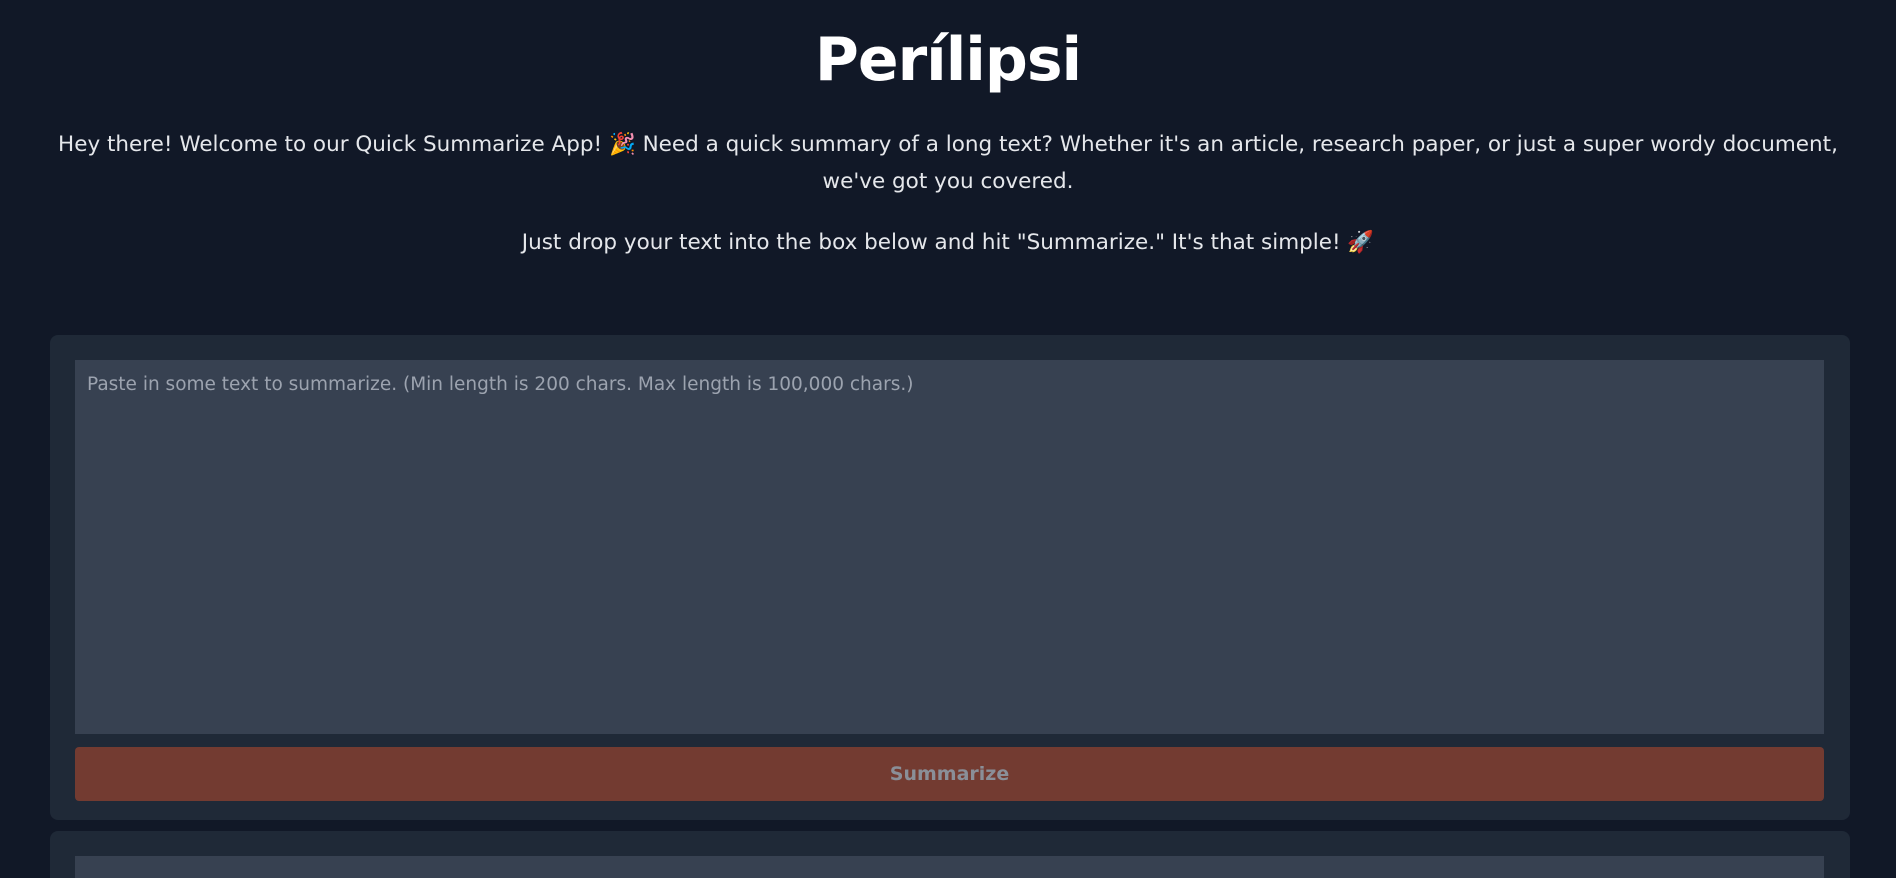 This screenshot has width=1896, height=878. I want to click on summary-output, so click(949, 867).